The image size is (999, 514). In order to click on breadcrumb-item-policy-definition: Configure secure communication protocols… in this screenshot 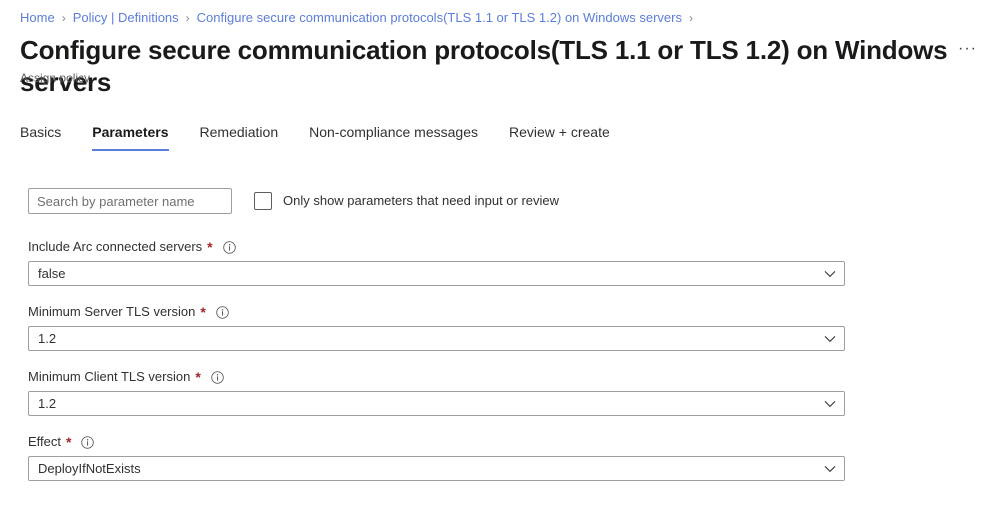, I will do `click(439, 18)`.